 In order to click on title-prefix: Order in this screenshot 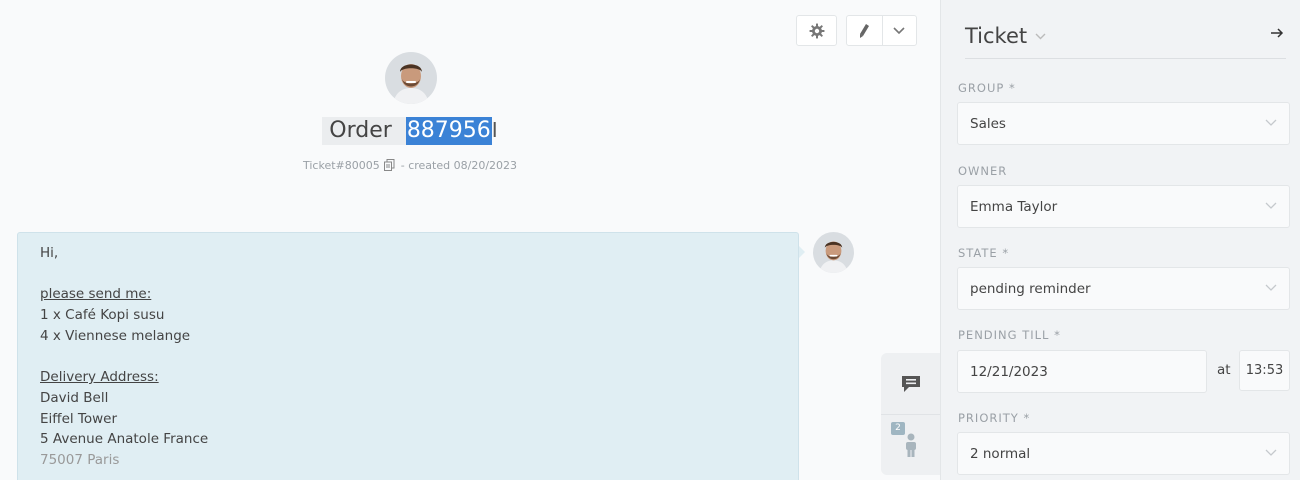, I will do `click(357, 131)`.